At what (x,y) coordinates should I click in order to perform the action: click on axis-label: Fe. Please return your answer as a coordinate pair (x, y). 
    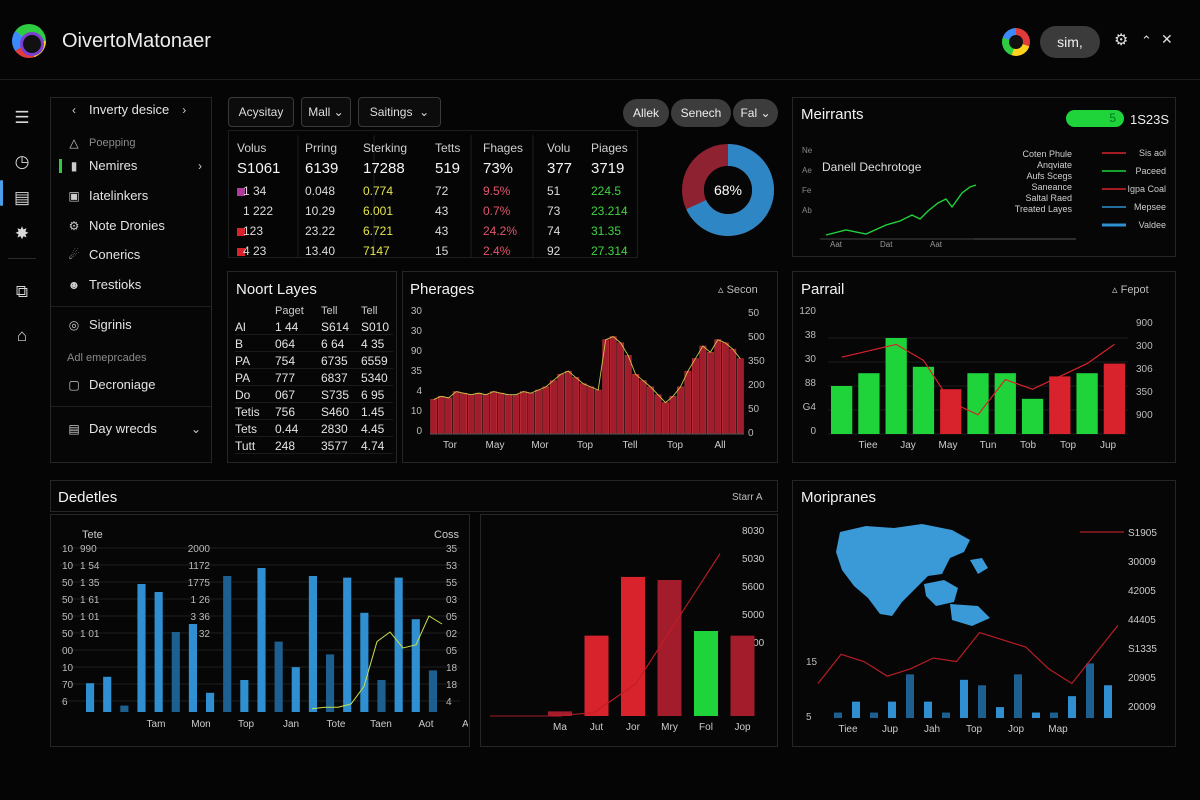
    Looking at the image, I should click on (807, 190).